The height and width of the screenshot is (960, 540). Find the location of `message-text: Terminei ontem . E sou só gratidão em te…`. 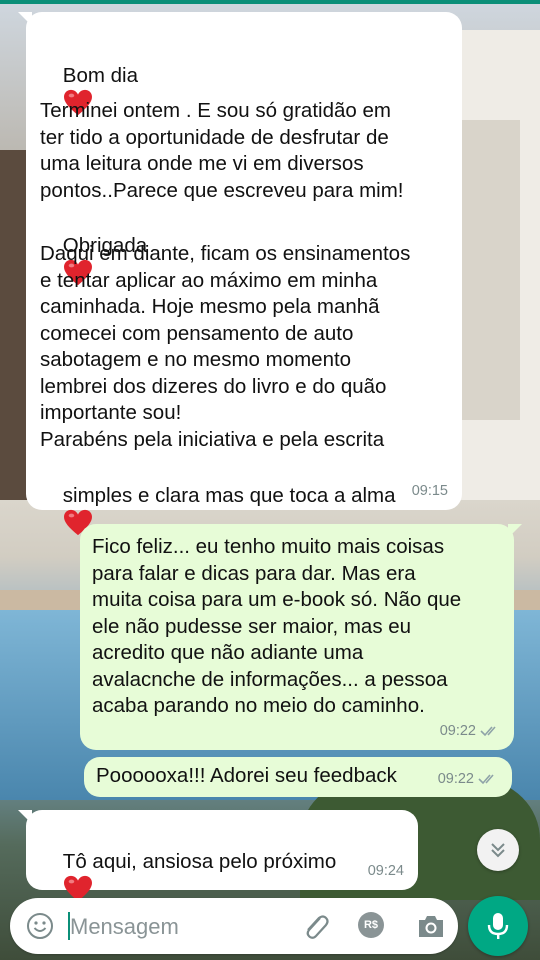

message-text: Terminei ontem . E sou só gratidão em te… is located at coordinates (222, 150).